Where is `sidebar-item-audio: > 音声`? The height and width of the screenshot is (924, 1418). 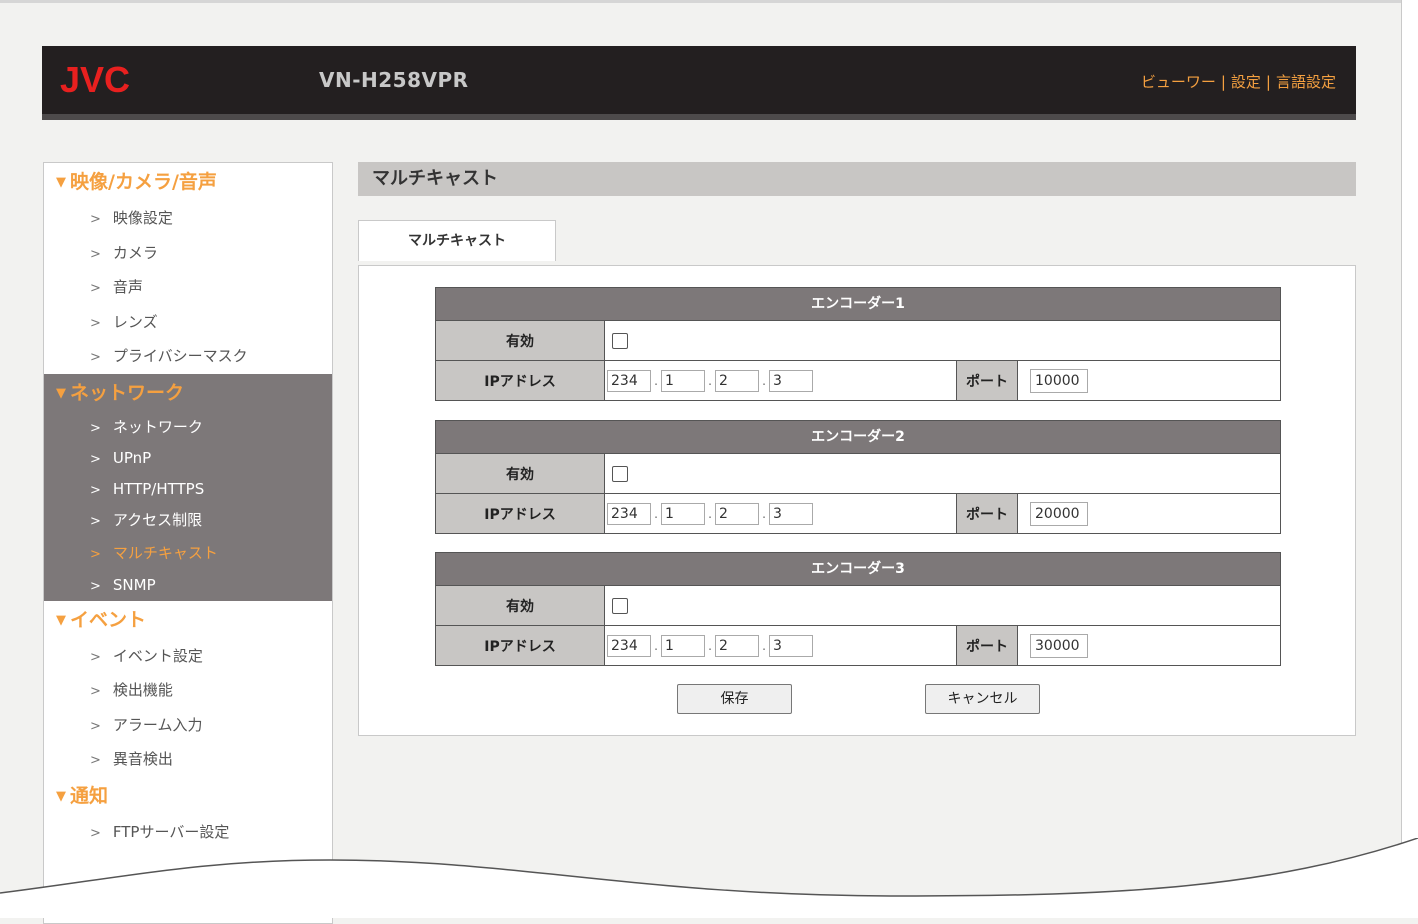 sidebar-item-audio: > 音声 is located at coordinates (188, 287).